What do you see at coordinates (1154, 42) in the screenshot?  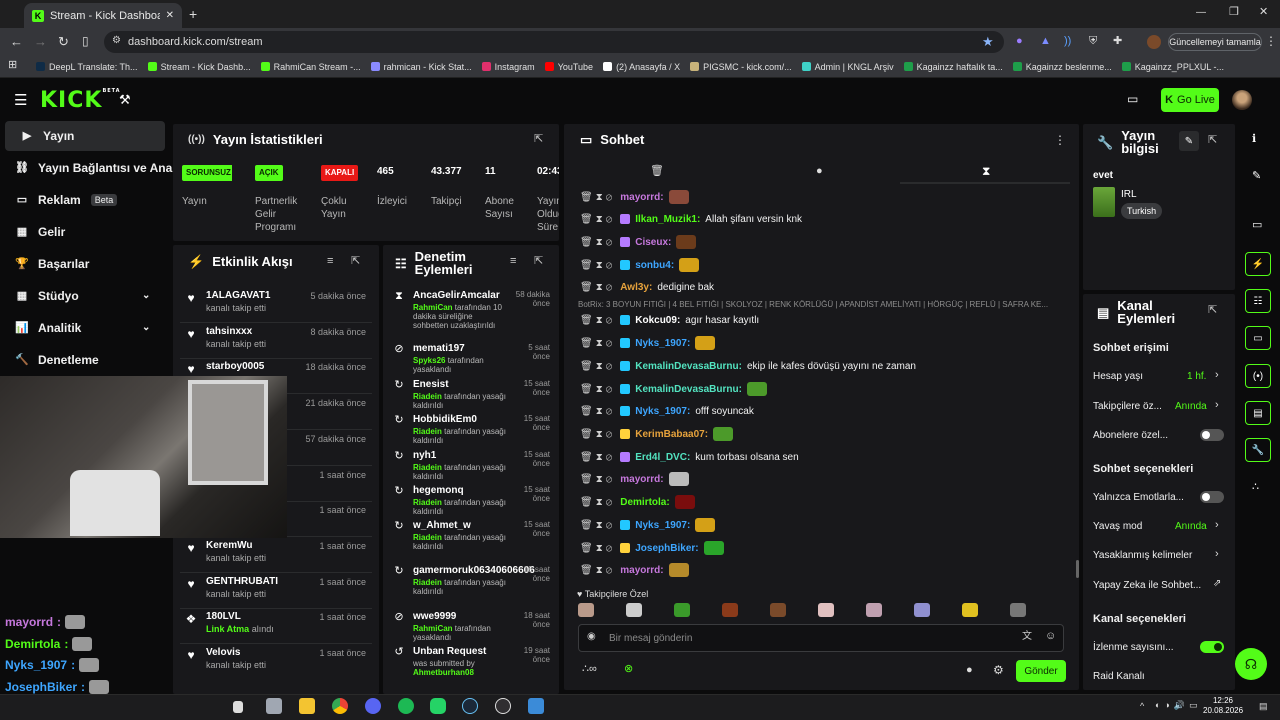 I see `profile-avatar-icon` at bounding box center [1154, 42].